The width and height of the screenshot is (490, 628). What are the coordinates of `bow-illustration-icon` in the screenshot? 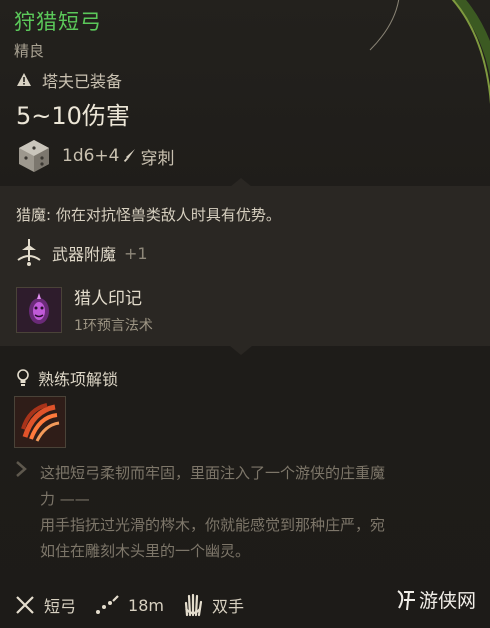 It's located at (429, 53).